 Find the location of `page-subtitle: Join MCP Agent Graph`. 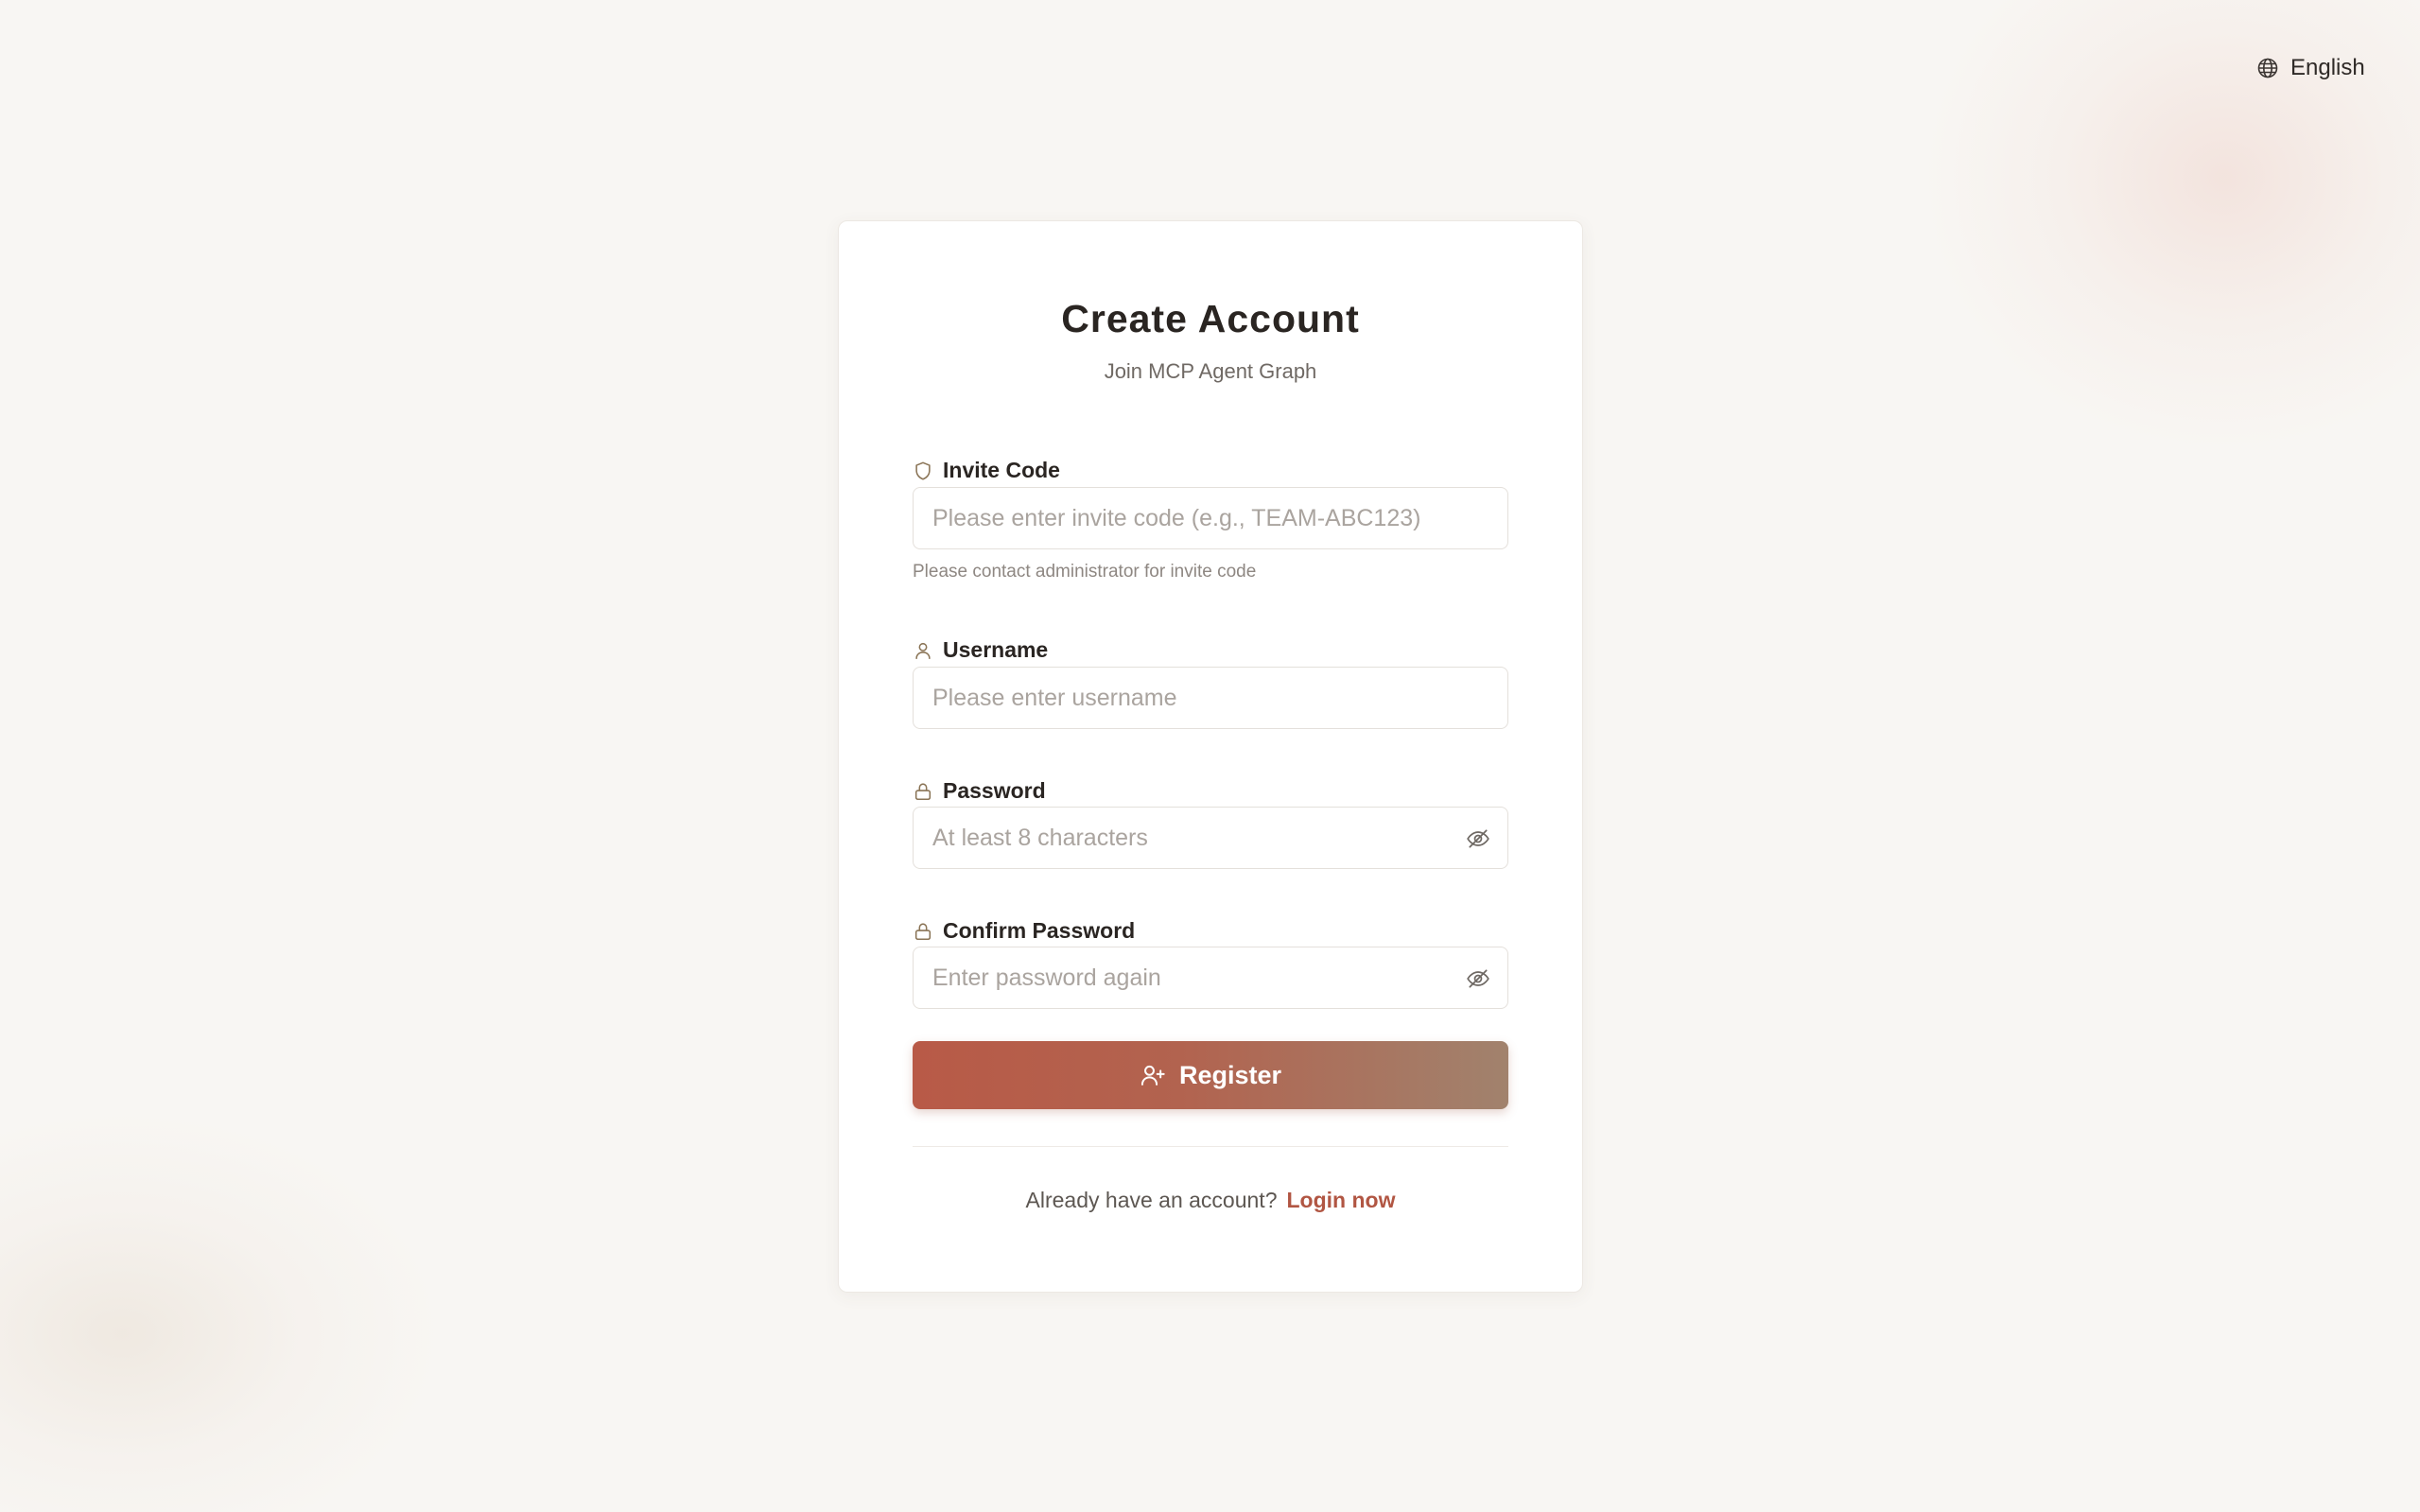

page-subtitle: Join MCP Agent Graph is located at coordinates (1210, 371).